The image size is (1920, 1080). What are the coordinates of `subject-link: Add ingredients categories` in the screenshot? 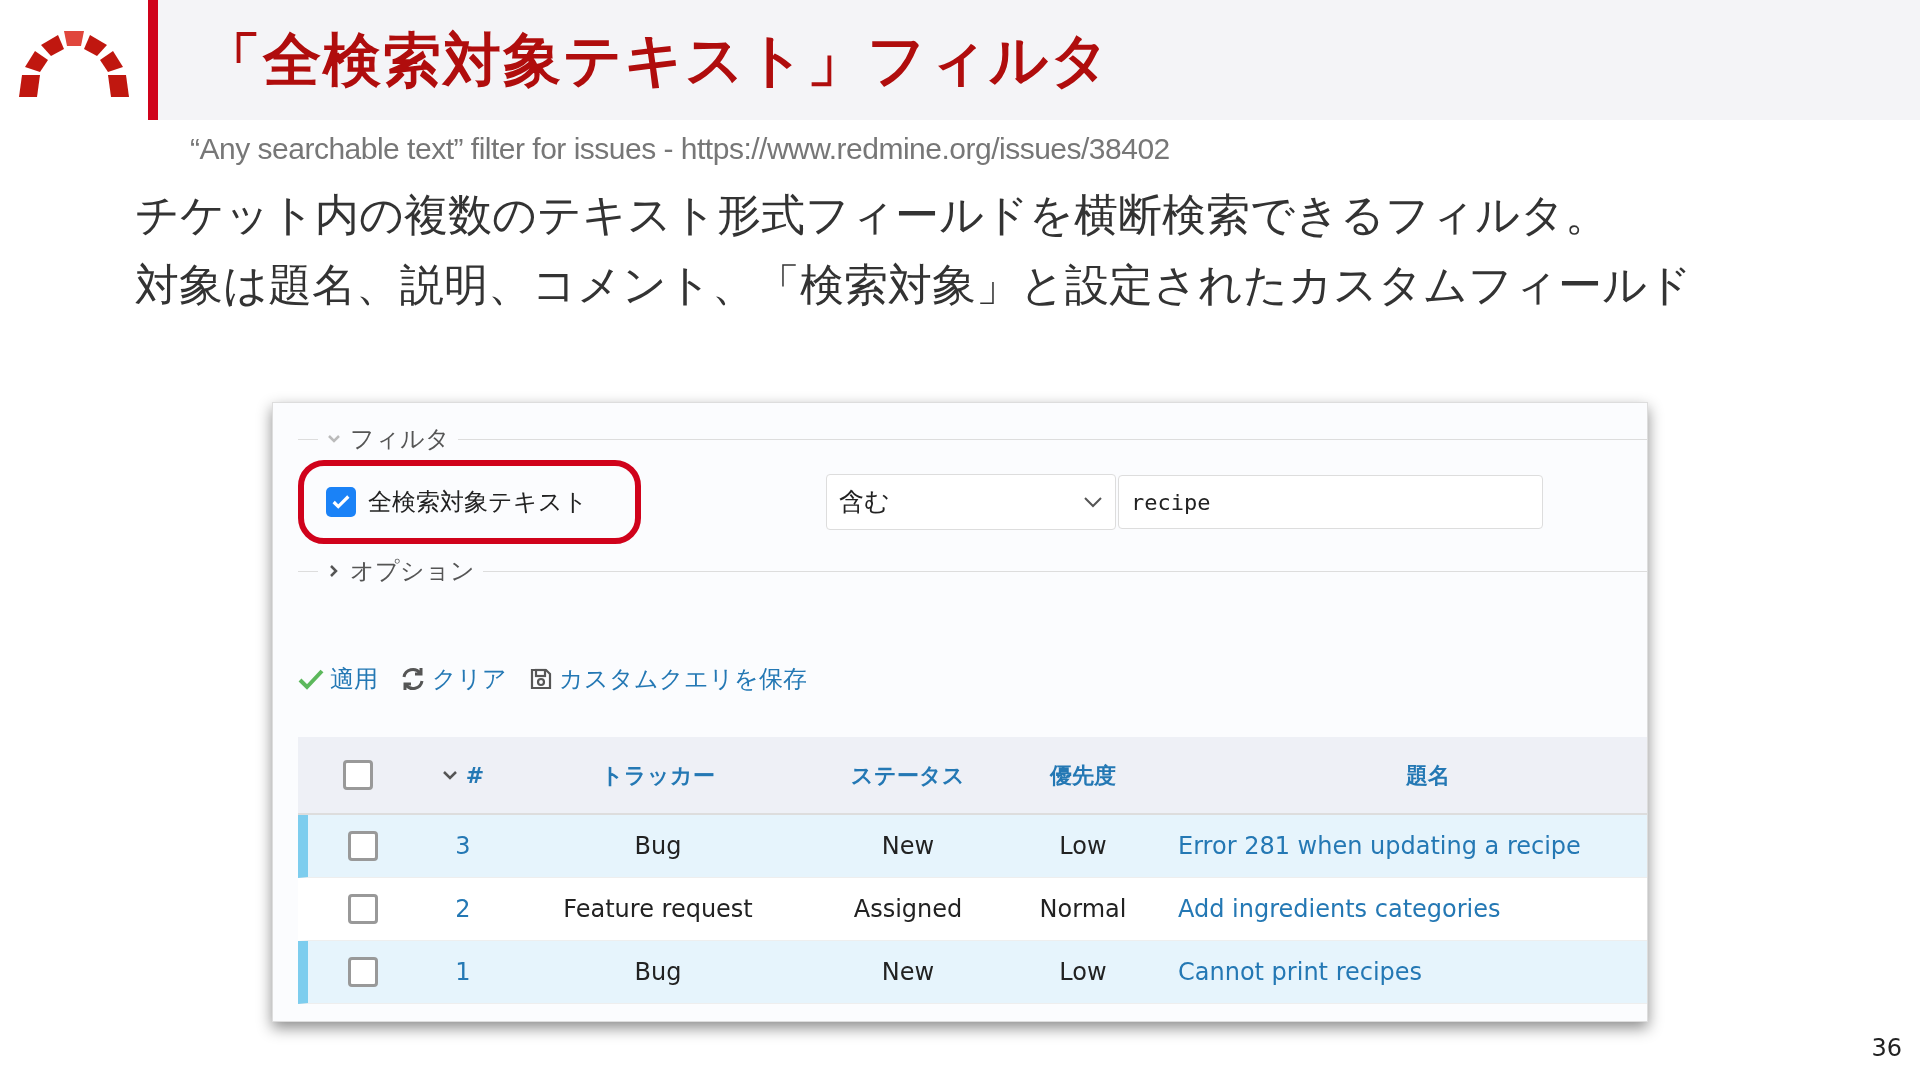 It's located at (1339, 909).